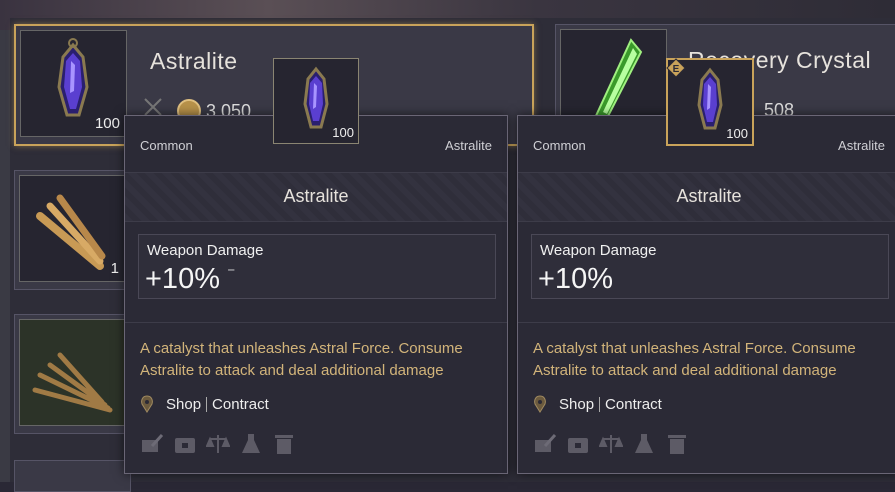 The width and height of the screenshot is (895, 492). I want to click on item-icon-slot, so click(72, 372).